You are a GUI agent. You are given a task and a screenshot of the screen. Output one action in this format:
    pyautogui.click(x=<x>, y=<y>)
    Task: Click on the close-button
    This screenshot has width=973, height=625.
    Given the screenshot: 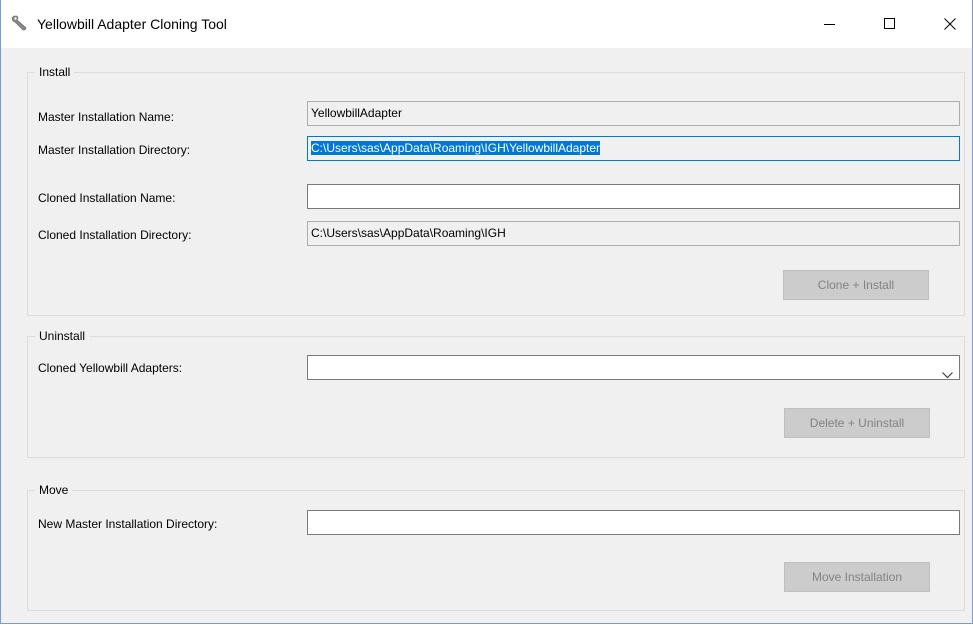 What is the action you would take?
    pyautogui.click(x=950, y=24)
    